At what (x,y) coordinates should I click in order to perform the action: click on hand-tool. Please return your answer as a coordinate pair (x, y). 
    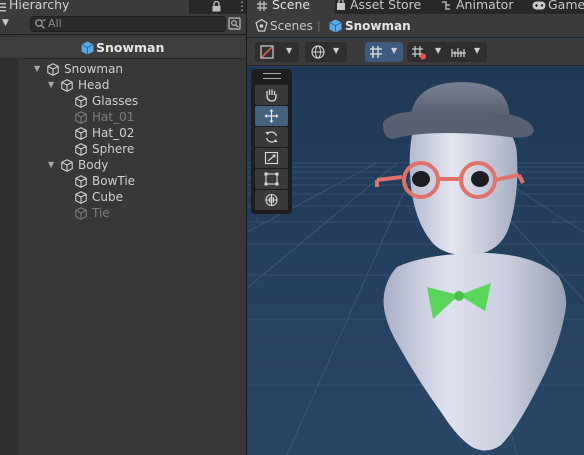
    Looking at the image, I should click on (271, 95).